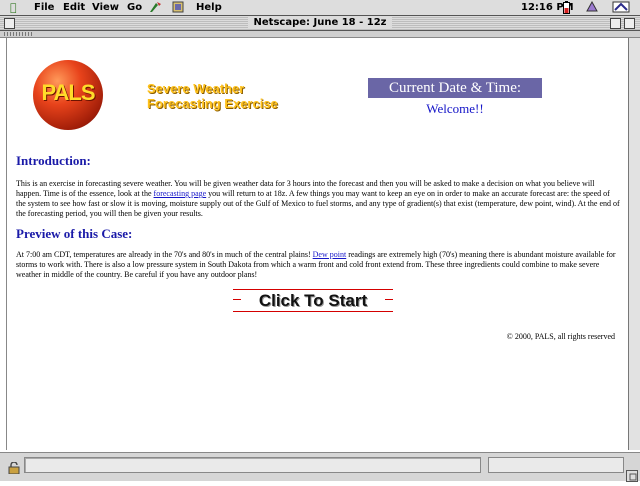 The height and width of the screenshot is (486, 640). I want to click on zoom-box, so click(615, 23).